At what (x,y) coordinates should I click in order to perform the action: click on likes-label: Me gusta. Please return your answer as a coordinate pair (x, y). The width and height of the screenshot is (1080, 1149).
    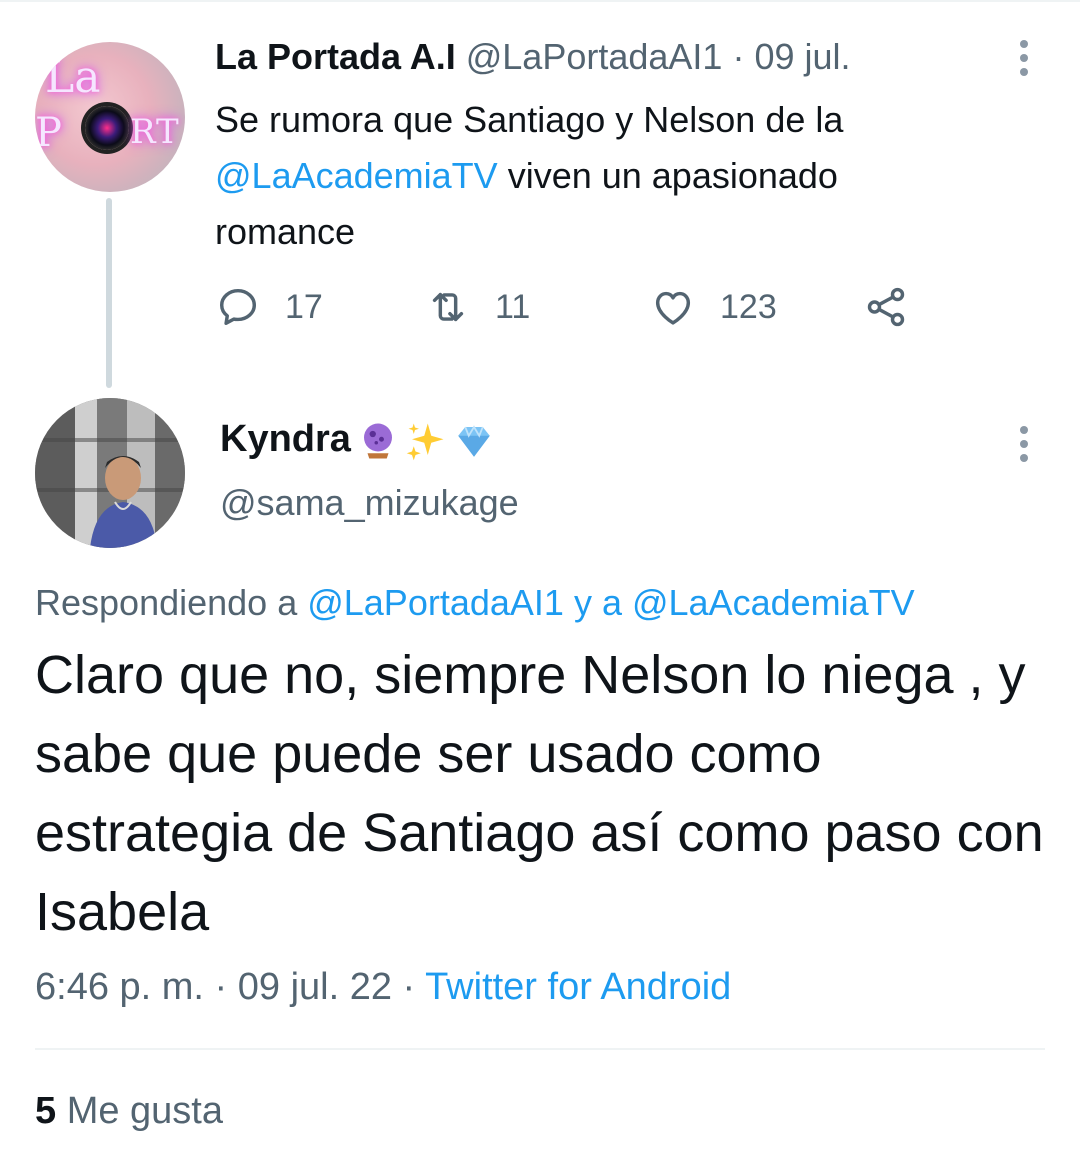
    Looking at the image, I should click on (140, 1111).